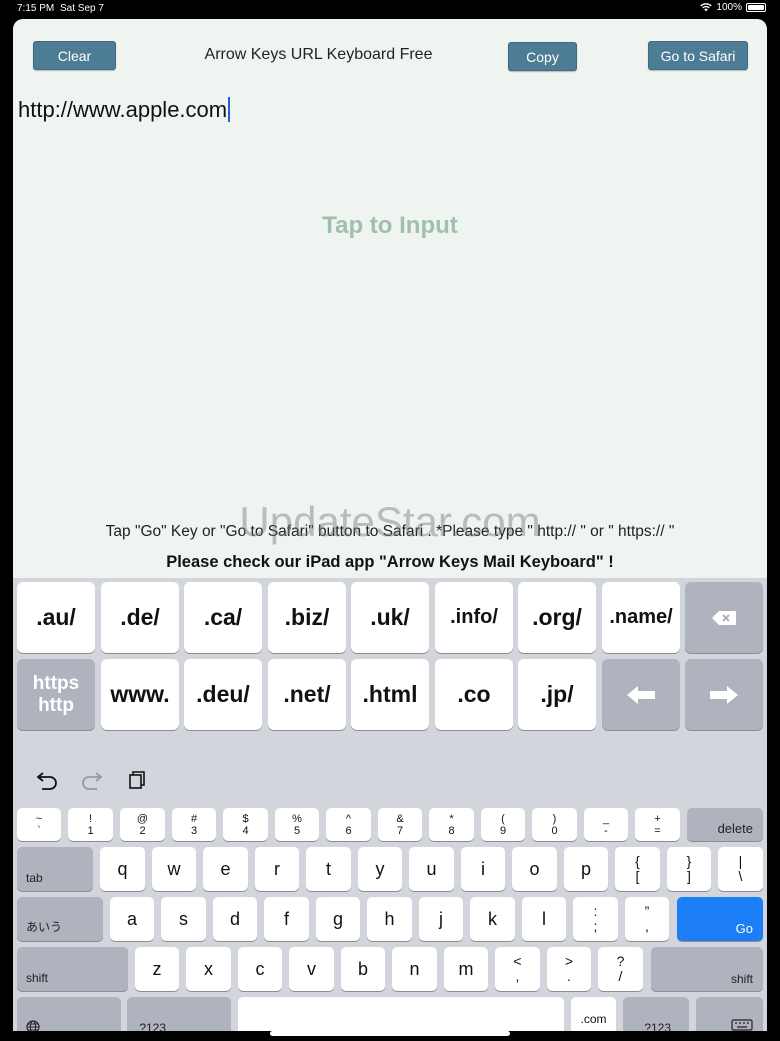 This screenshot has height=1041, width=780. Describe the element at coordinates (620, 976) in the screenshot. I see `key-bottom-label: /` at that location.